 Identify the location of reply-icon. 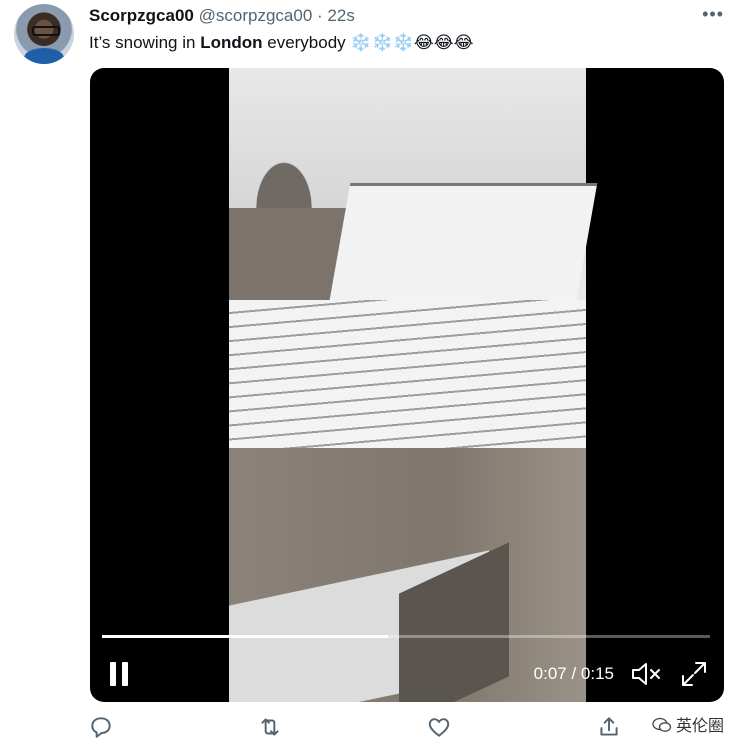
(101, 727).